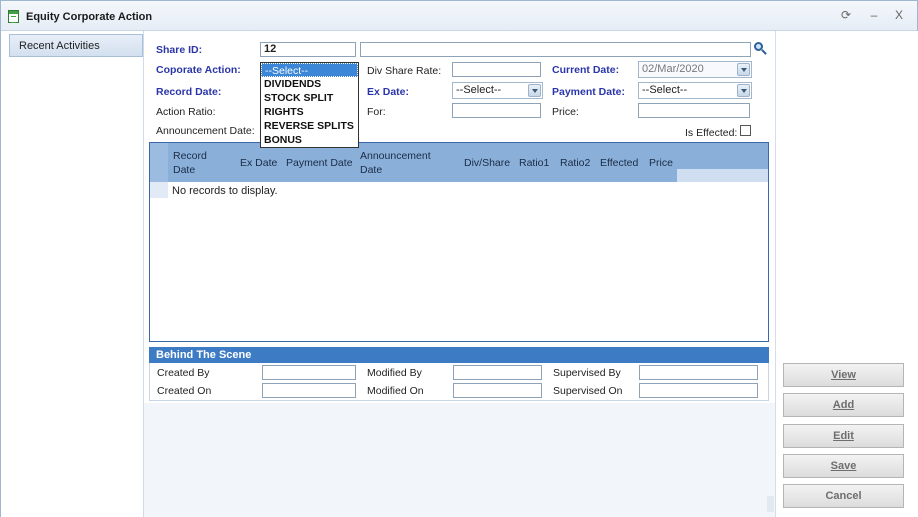  Describe the element at coordinates (190, 156) in the screenshot. I see `column-header-line: Record` at that location.